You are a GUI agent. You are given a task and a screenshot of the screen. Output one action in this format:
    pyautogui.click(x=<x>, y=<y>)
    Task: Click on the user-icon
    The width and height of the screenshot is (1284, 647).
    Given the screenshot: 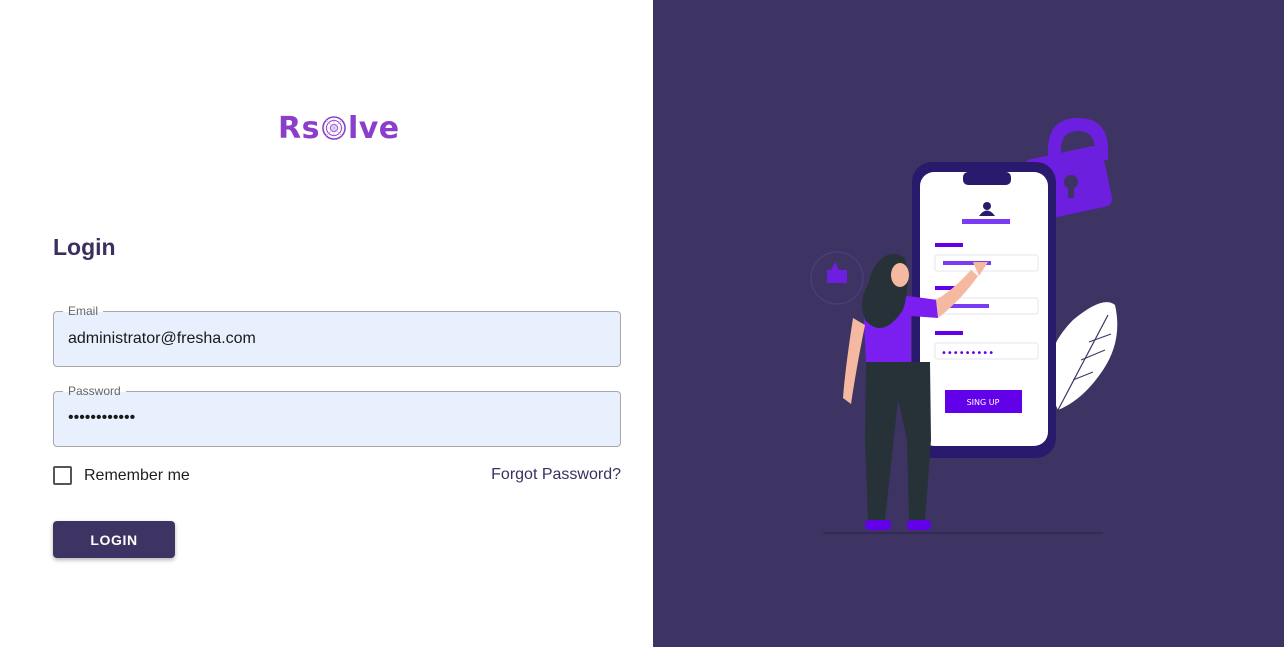 What is the action you would take?
    pyautogui.click(x=987, y=206)
    